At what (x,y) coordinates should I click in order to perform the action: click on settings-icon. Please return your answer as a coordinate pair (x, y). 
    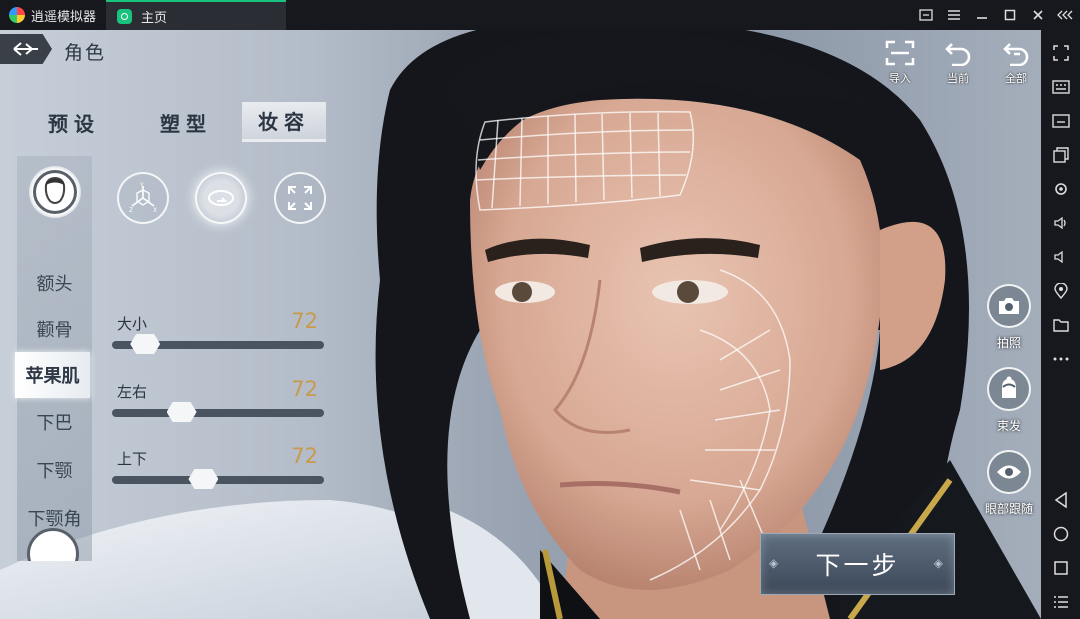
    Looking at the image, I should click on (1060, 189).